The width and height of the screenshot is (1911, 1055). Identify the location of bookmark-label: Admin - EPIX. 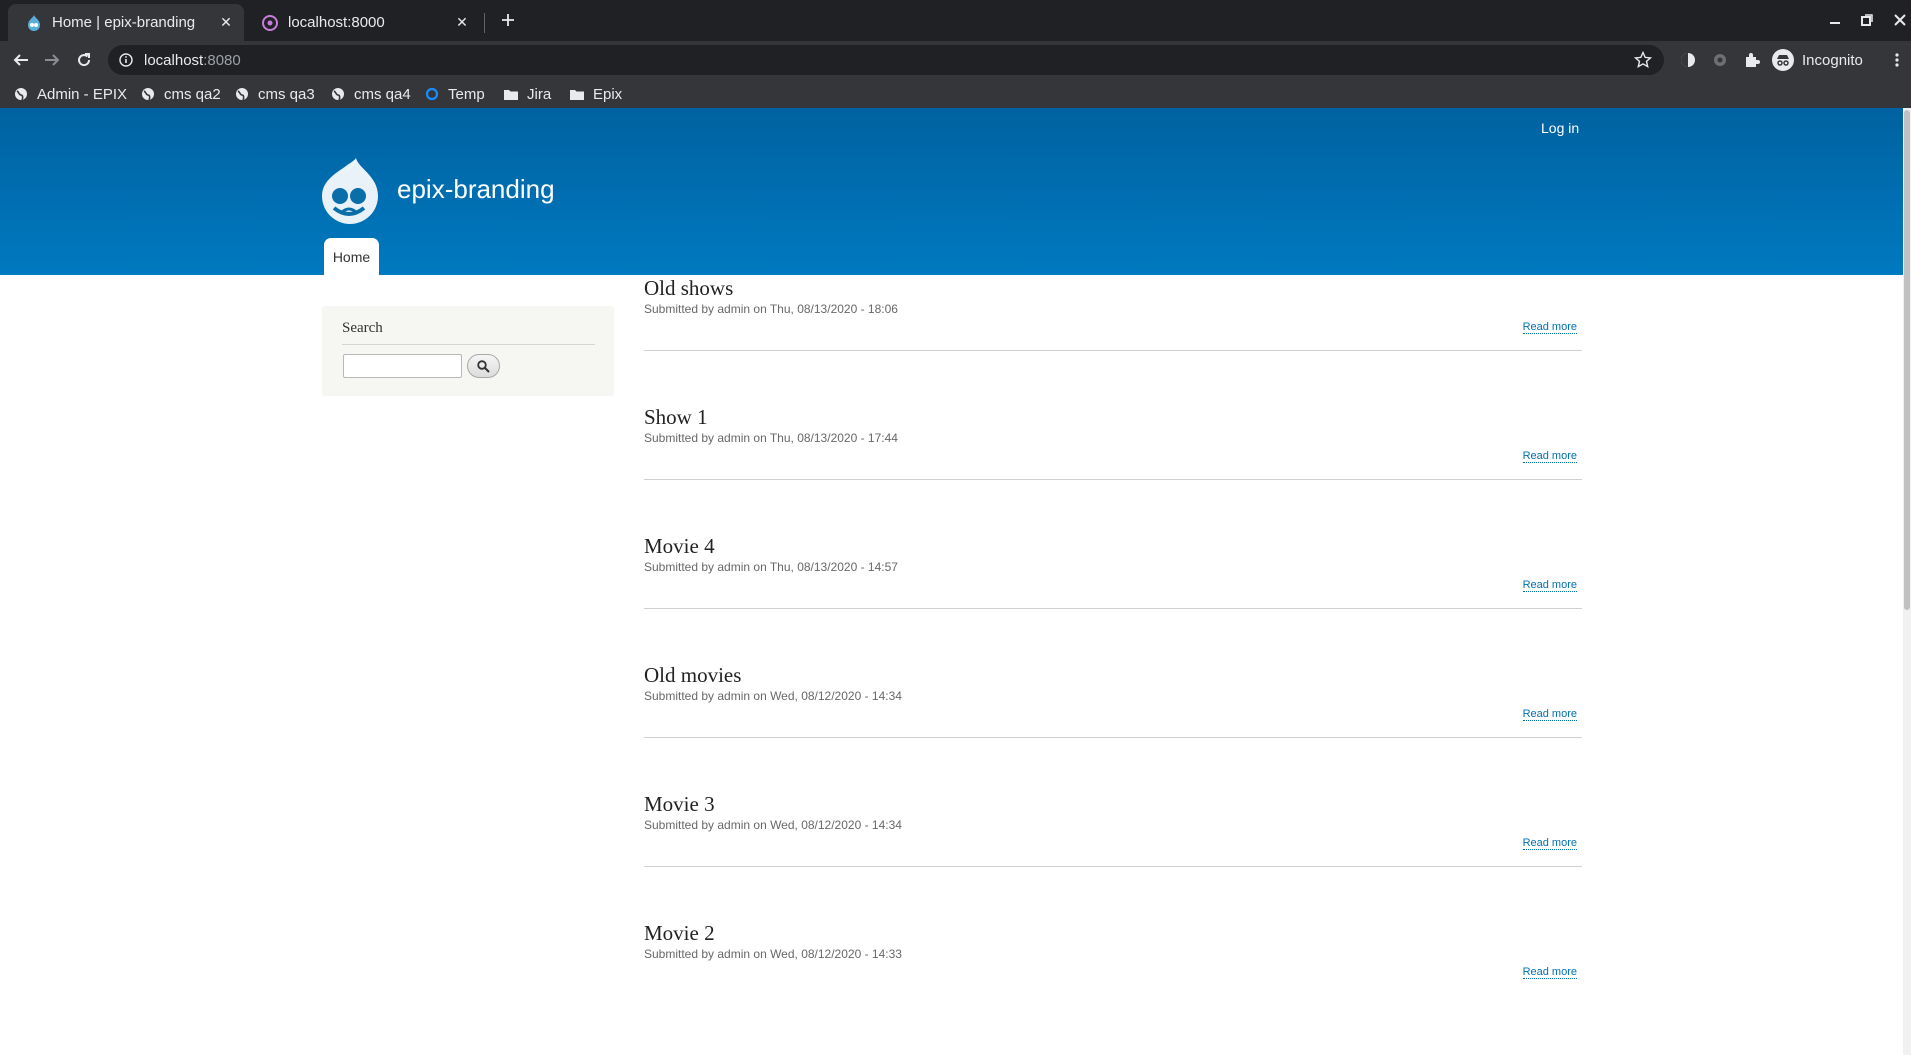
(82, 94).